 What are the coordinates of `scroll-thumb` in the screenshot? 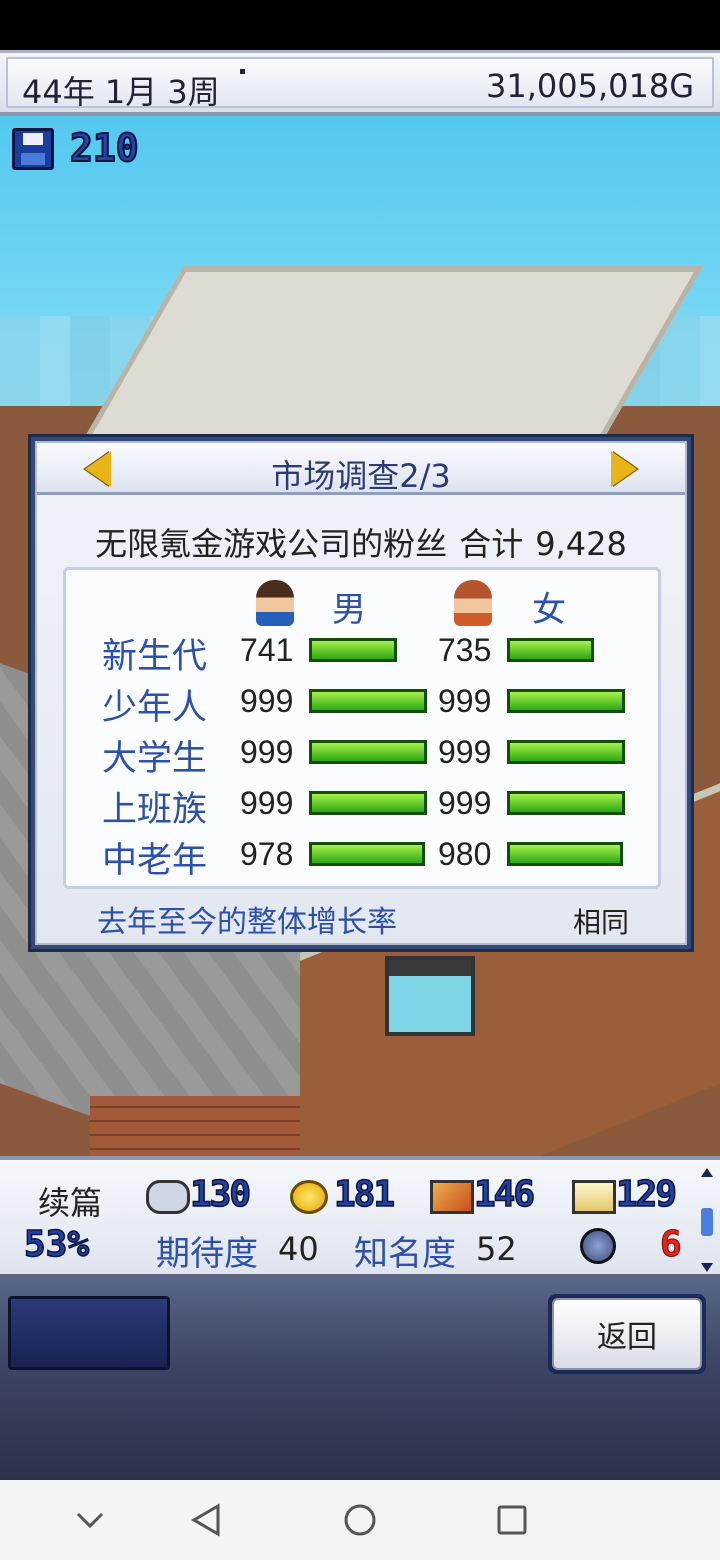 It's located at (707, 1222).